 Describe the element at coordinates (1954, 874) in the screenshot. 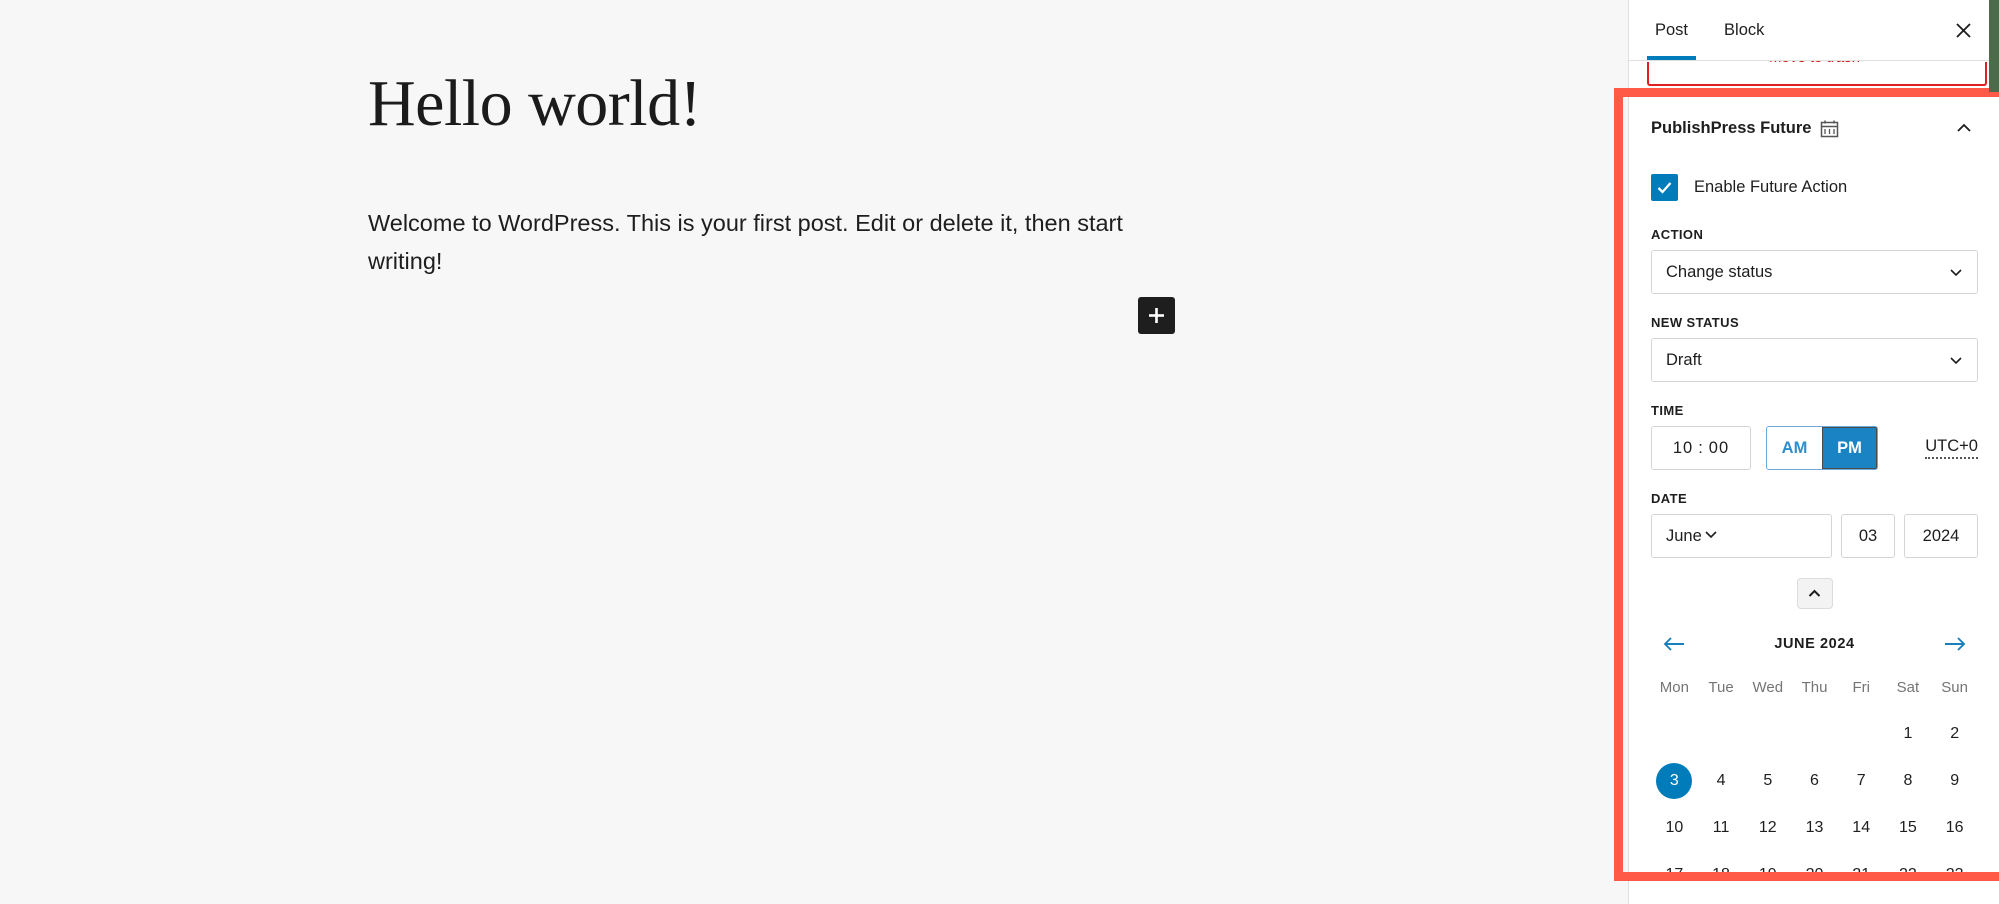

I see `calendar-day: 23` at that location.